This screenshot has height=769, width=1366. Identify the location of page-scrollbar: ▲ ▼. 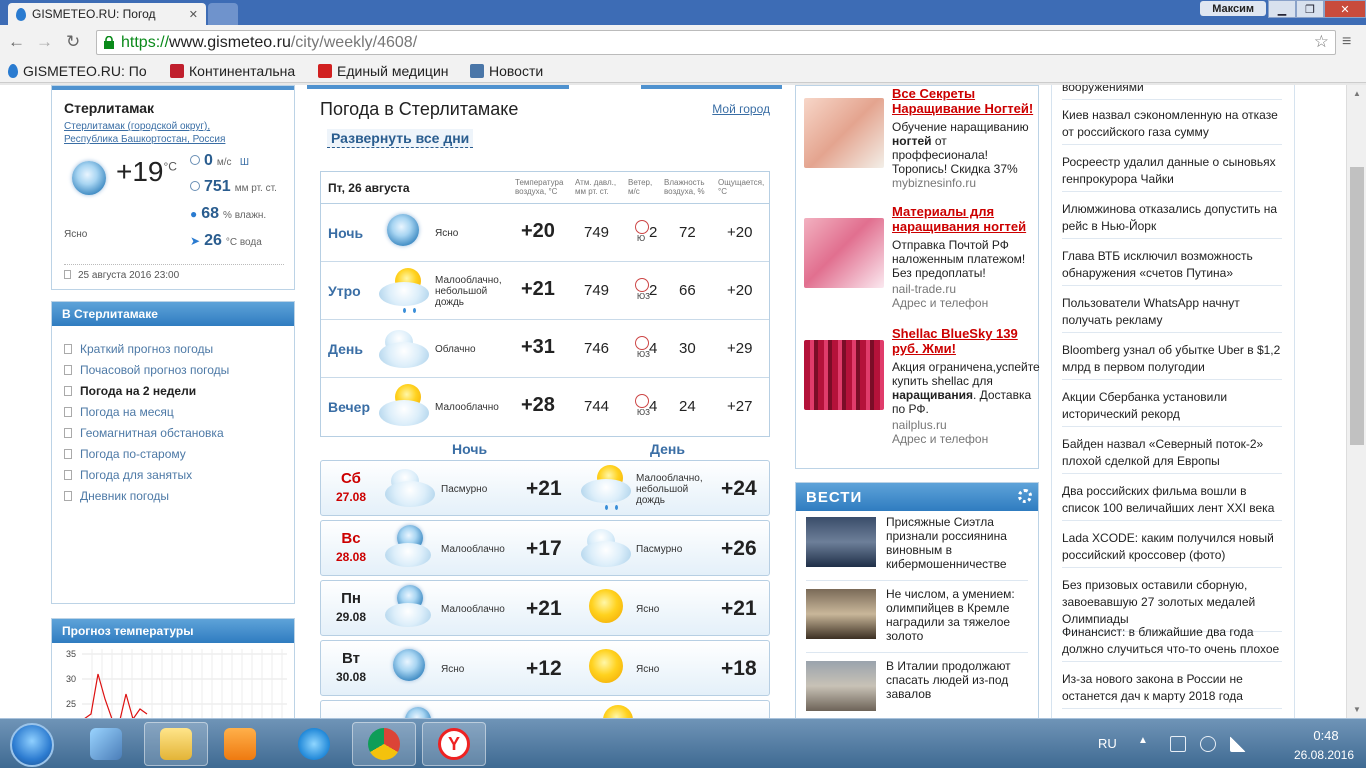
(1356, 401).